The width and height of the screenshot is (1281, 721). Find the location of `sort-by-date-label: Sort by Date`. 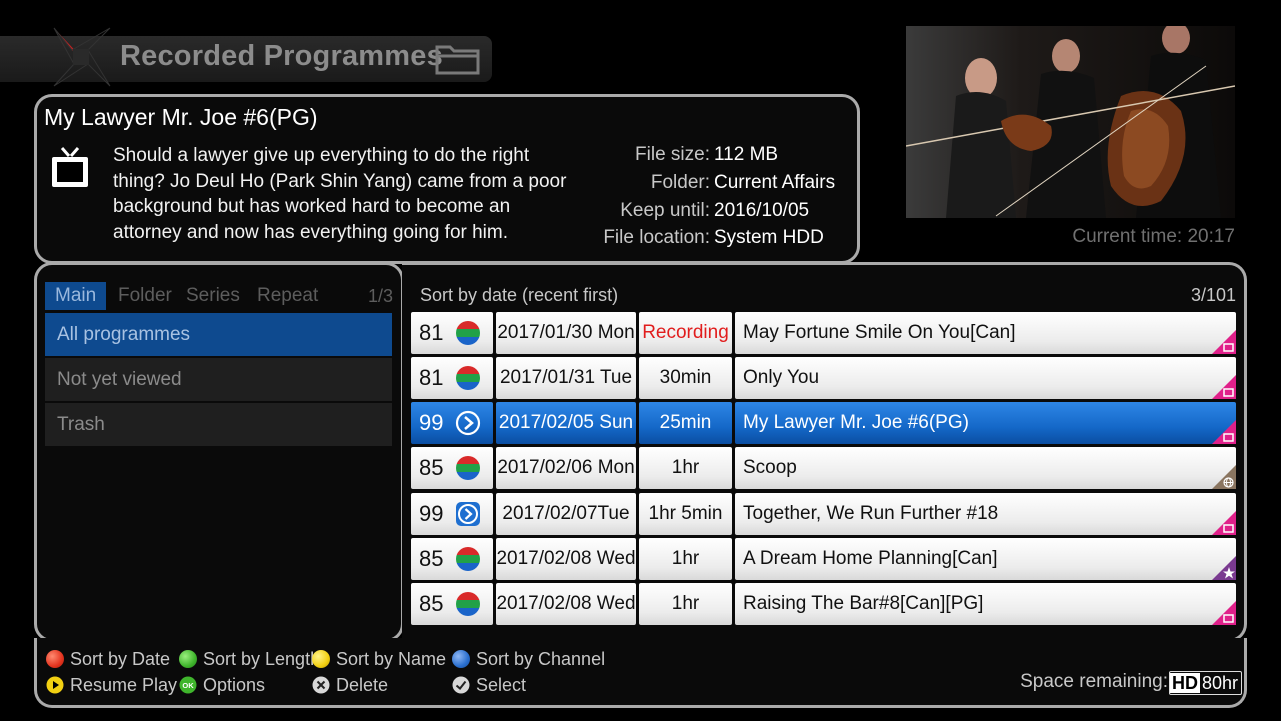

sort-by-date-label: Sort by Date is located at coordinates (120, 659).